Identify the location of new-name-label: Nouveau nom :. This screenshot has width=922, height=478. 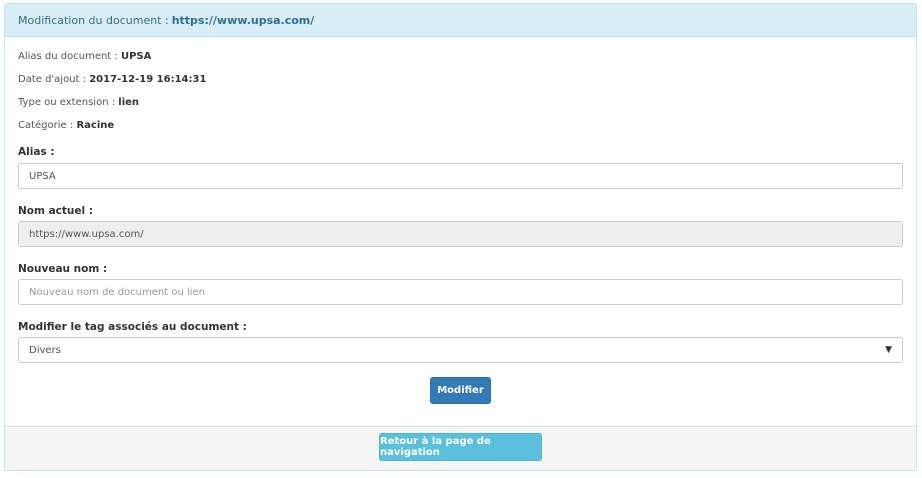
(63, 269).